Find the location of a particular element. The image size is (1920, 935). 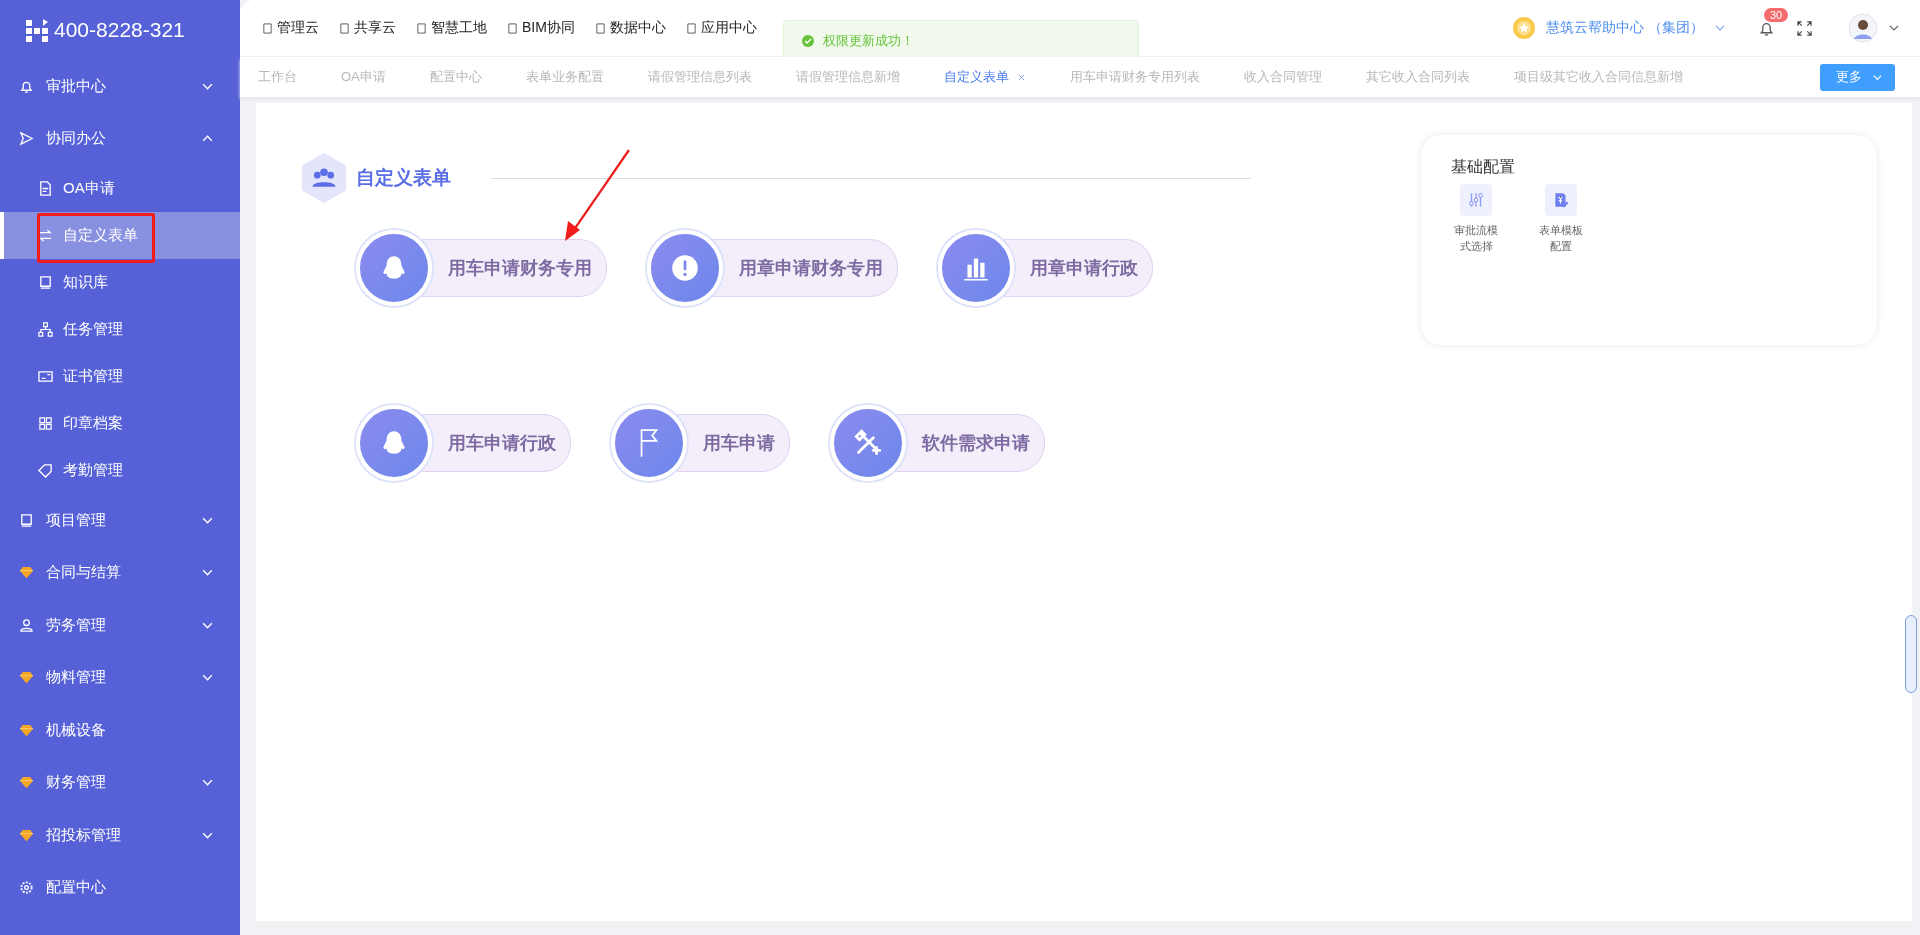

sidebar-item: 合同与结算 is located at coordinates (120, 572).